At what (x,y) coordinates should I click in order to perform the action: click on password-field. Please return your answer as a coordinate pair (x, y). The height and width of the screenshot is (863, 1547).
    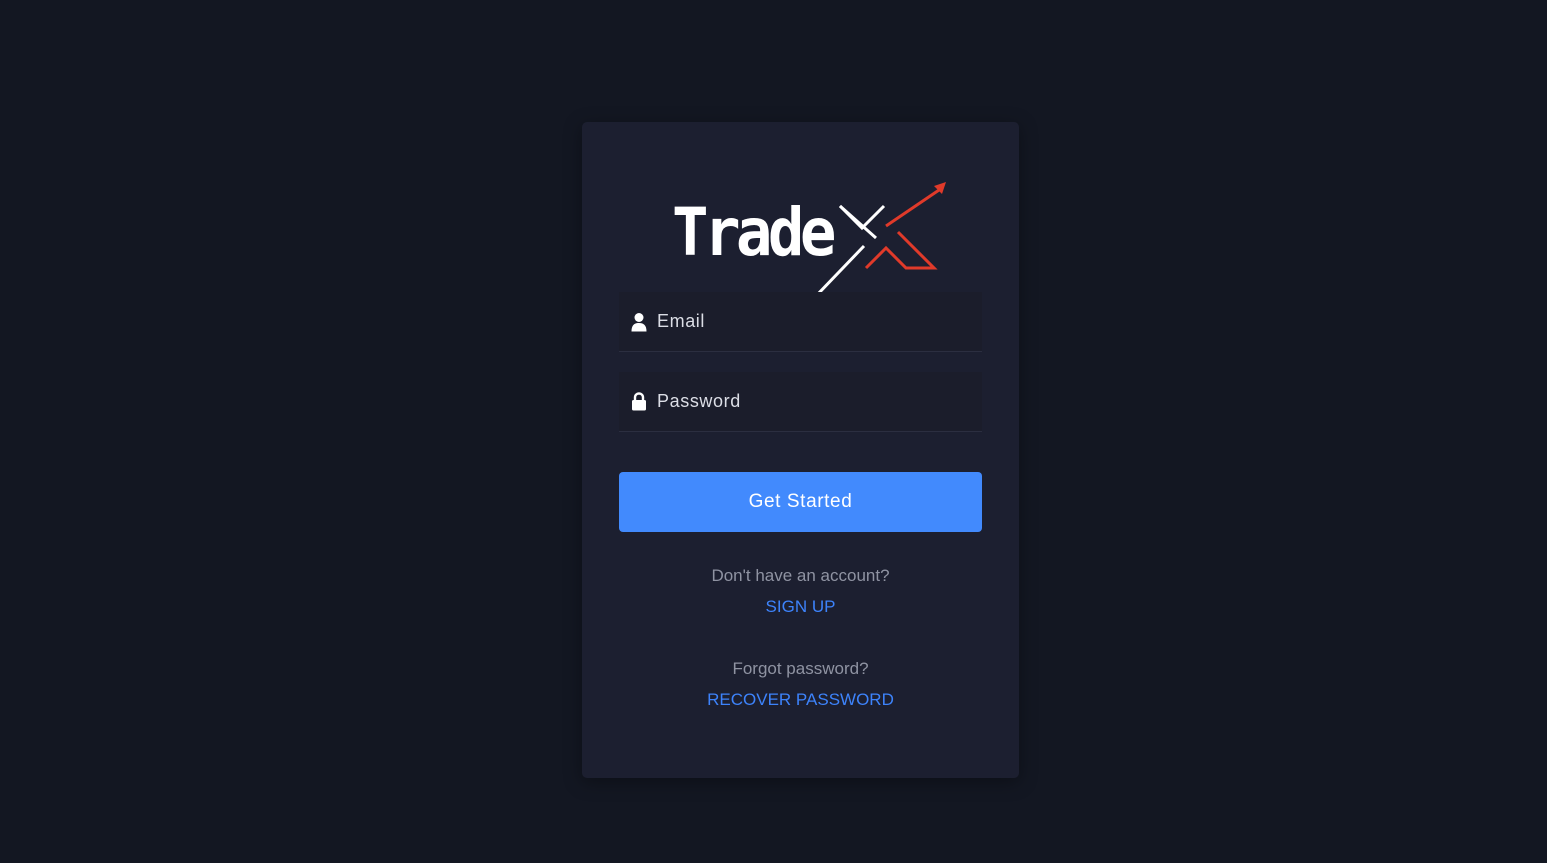
    Looking at the image, I should click on (800, 401).